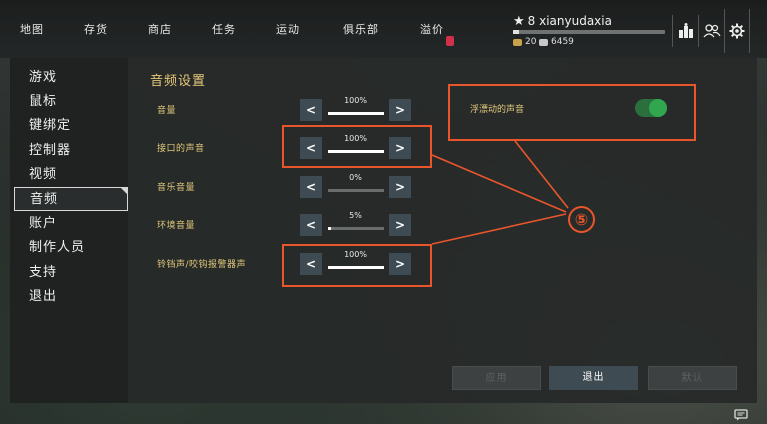 Image resolution: width=767 pixels, height=424 pixels. What do you see at coordinates (356, 185) in the screenshot?
I see `music-volume-stepper: < 0% >` at bounding box center [356, 185].